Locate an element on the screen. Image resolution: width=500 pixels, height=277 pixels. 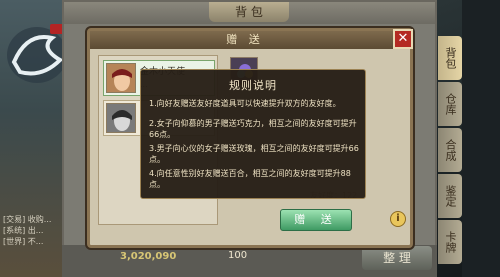
inventory-title: 背 包 is located at coordinates (249, 12).